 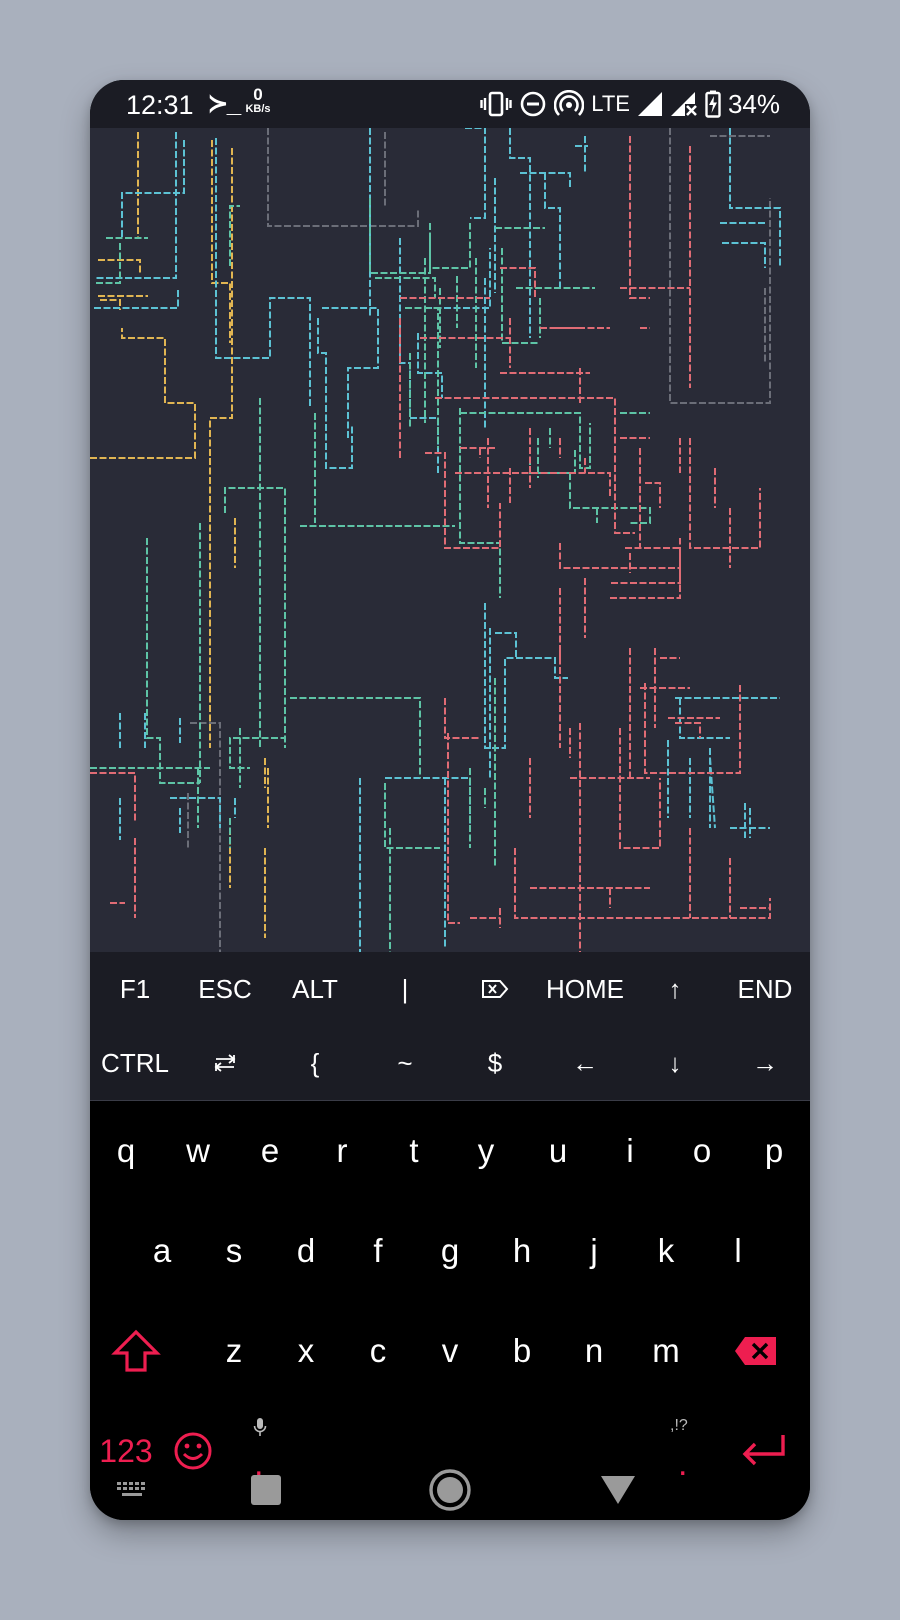 I want to click on key-j: j, so click(x=594, y=1251).